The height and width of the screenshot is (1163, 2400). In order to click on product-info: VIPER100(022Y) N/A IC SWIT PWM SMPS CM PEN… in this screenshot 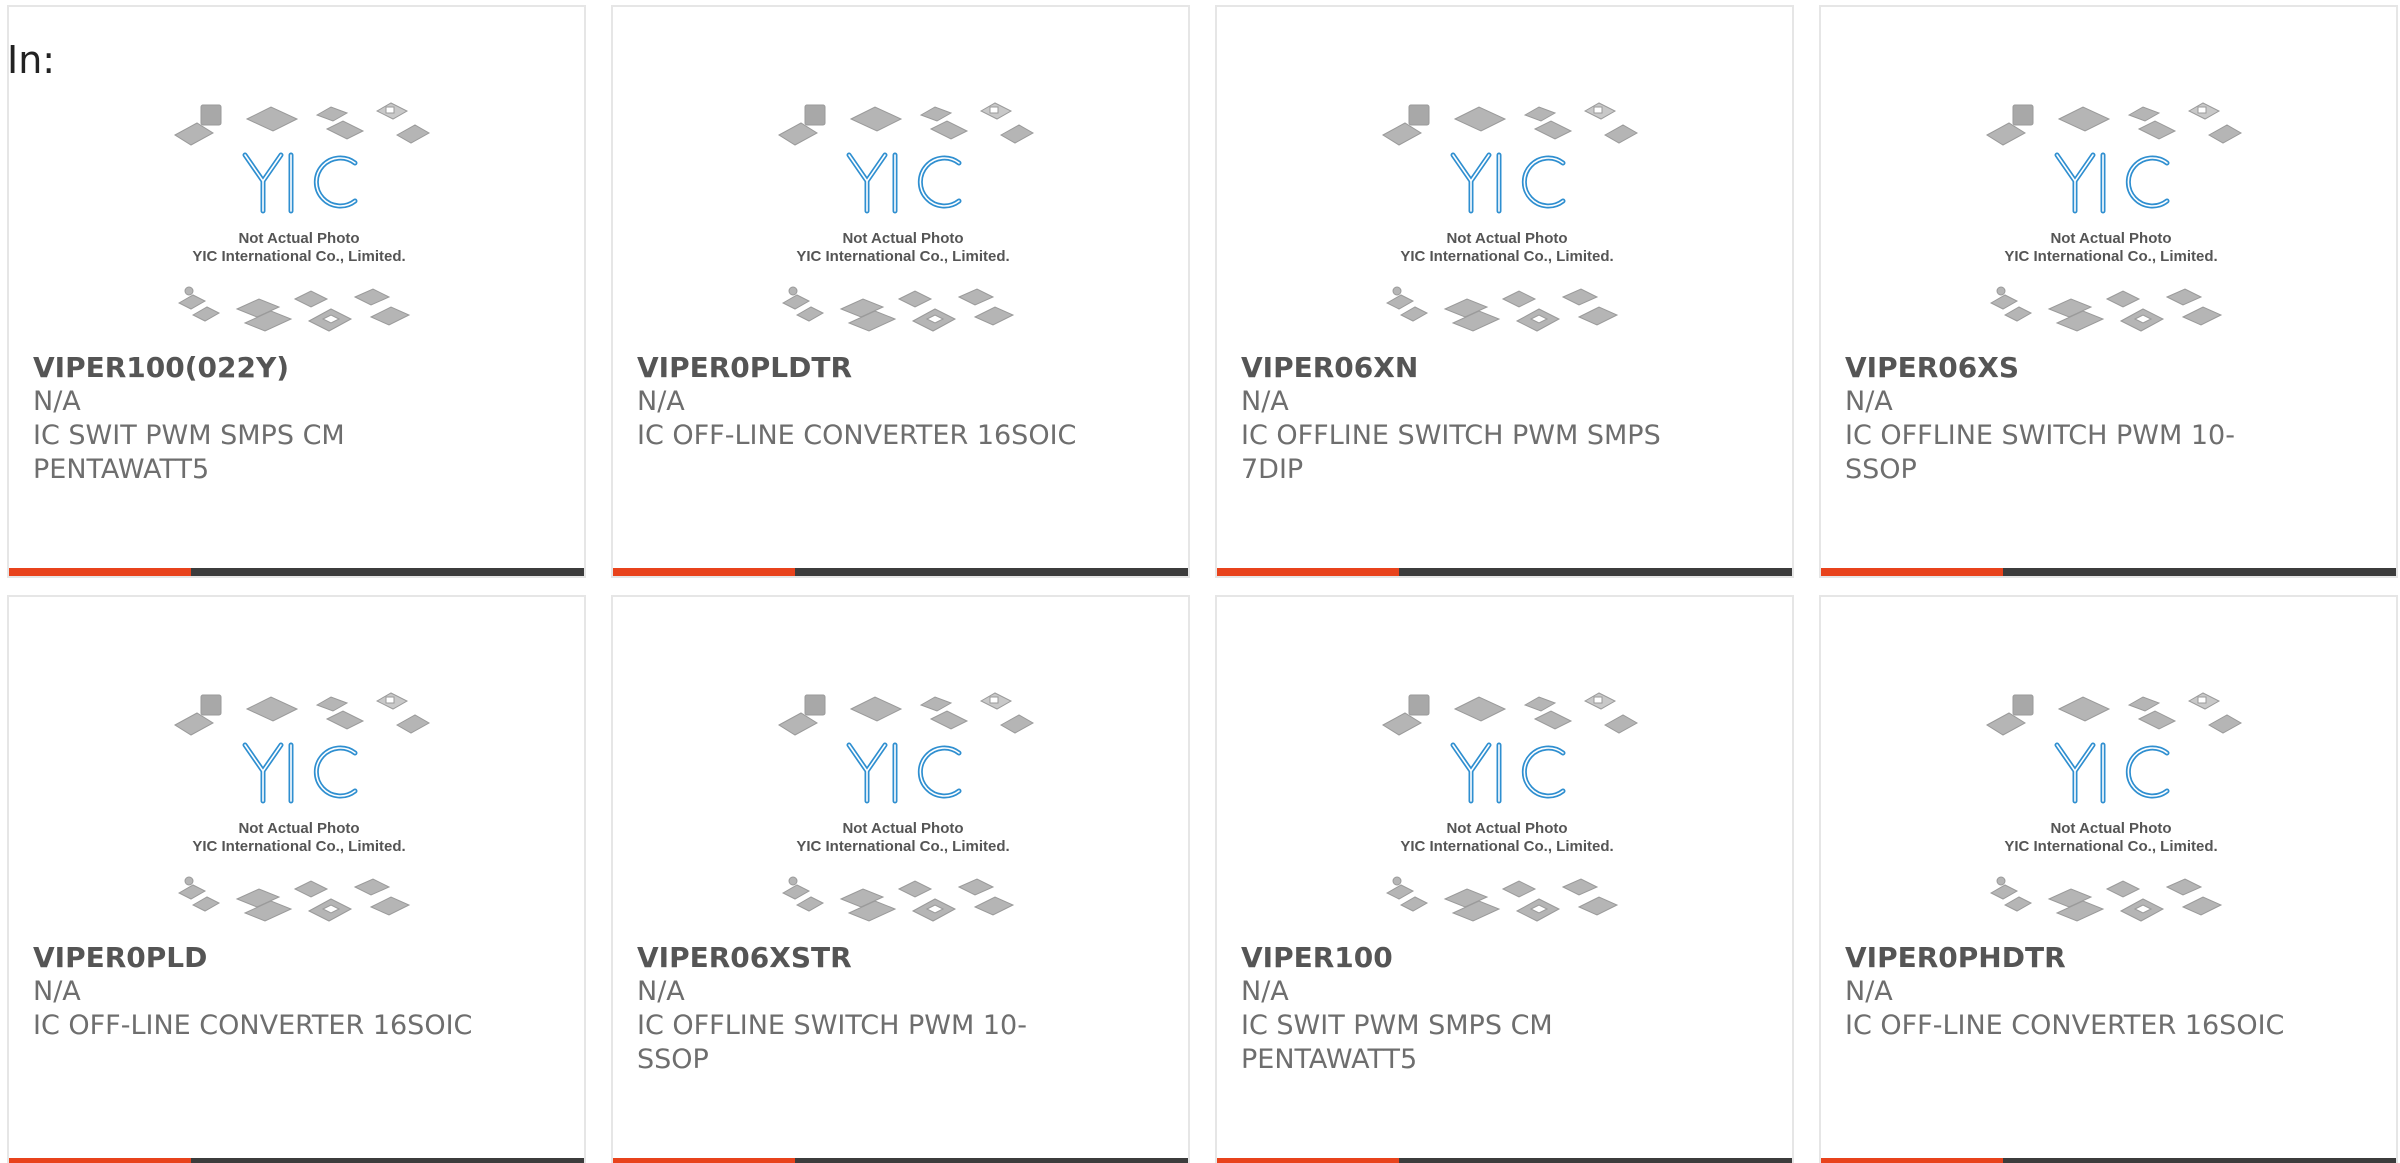, I will do `click(283, 419)`.